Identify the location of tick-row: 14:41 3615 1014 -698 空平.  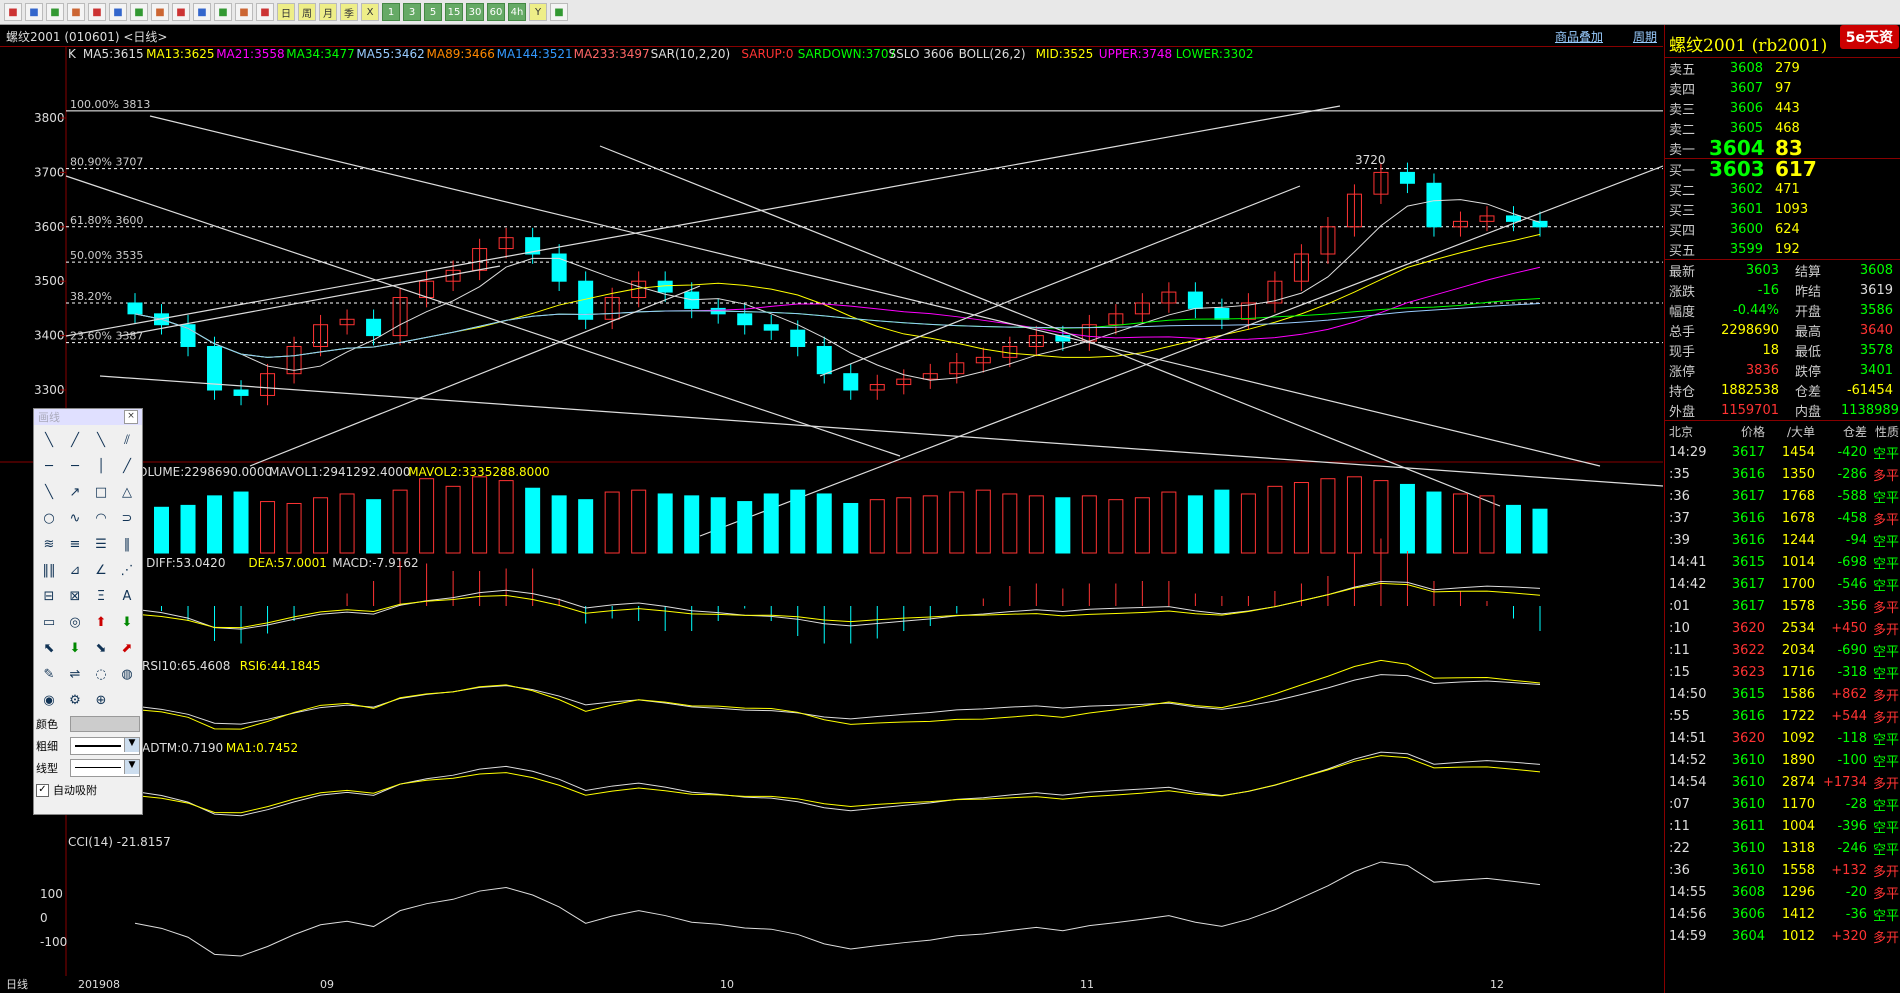
(1782, 562).